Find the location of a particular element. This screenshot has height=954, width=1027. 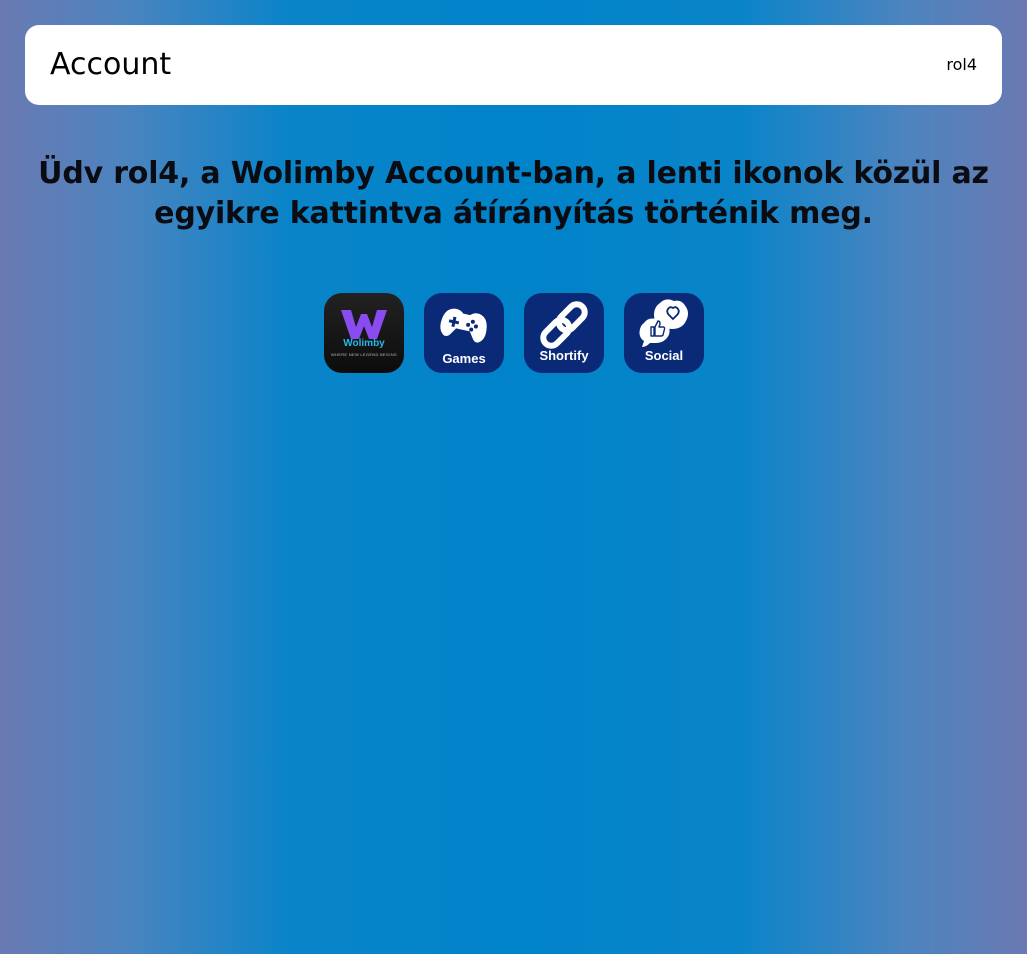

page-title: Account is located at coordinates (111, 64).